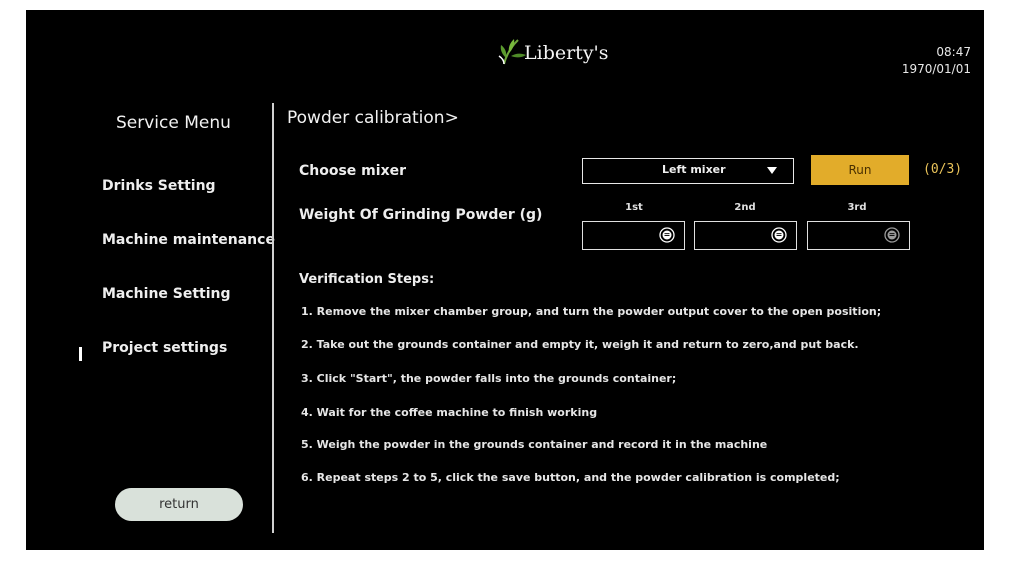 This screenshot has width=1011, height=563. I want to click on verification-steps-title: Verification Steps:, so click(367, 279).